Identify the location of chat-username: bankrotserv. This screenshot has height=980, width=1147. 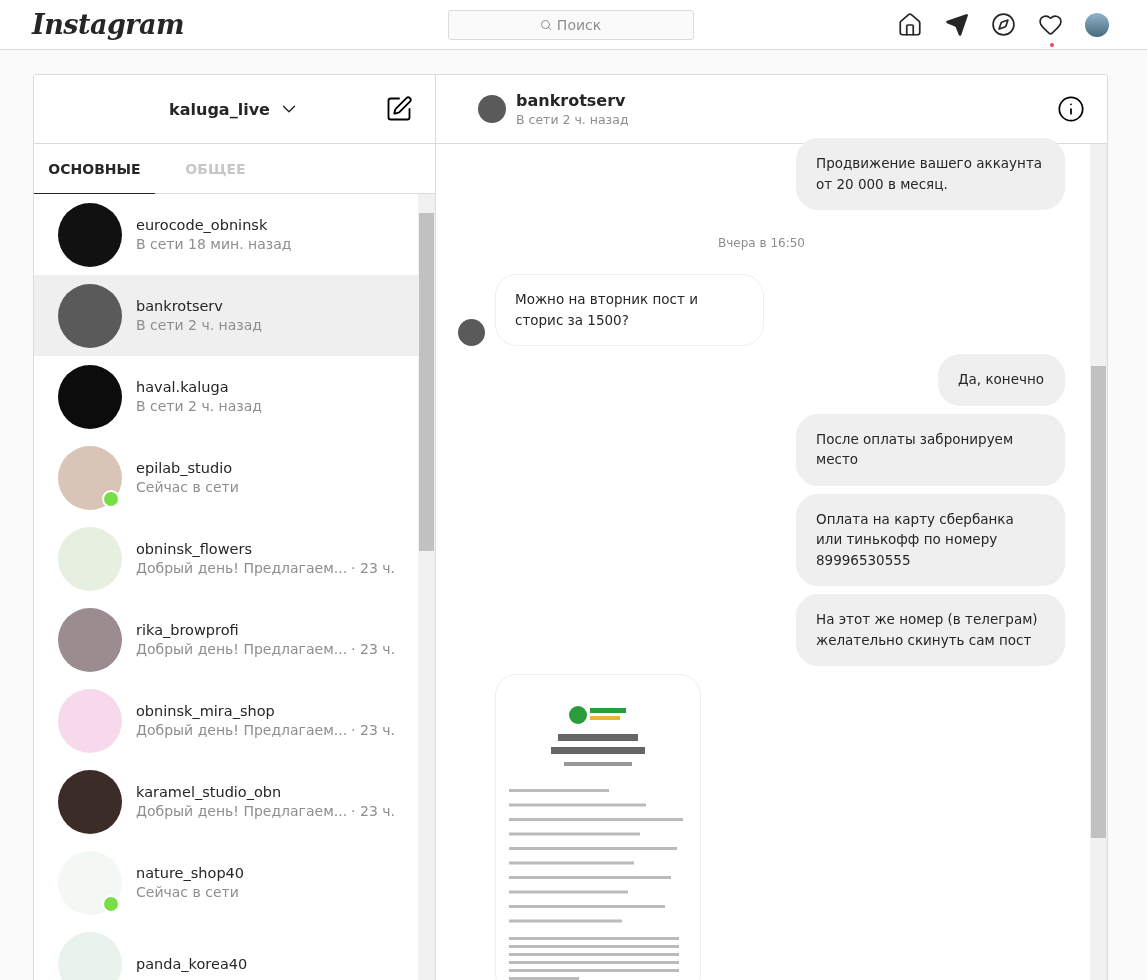
(781, 100).